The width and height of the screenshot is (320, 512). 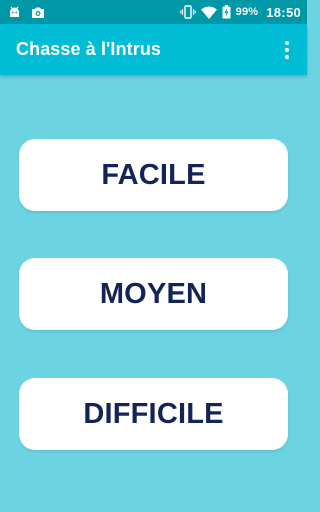 What do you see at coordinates (153, 414) in the screenshot?
I see `hard-level-button: DIFFICILE` at bounding box center [153, 414].